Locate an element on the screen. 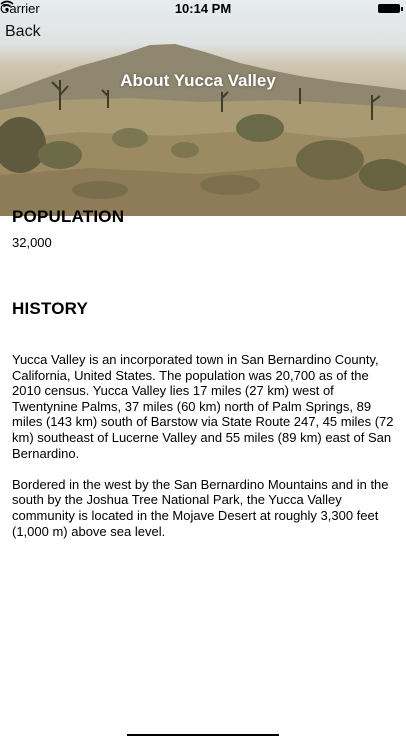 The width and height of the screenshot is (406, 736). battery-icon is located at coordinates (390, 8).